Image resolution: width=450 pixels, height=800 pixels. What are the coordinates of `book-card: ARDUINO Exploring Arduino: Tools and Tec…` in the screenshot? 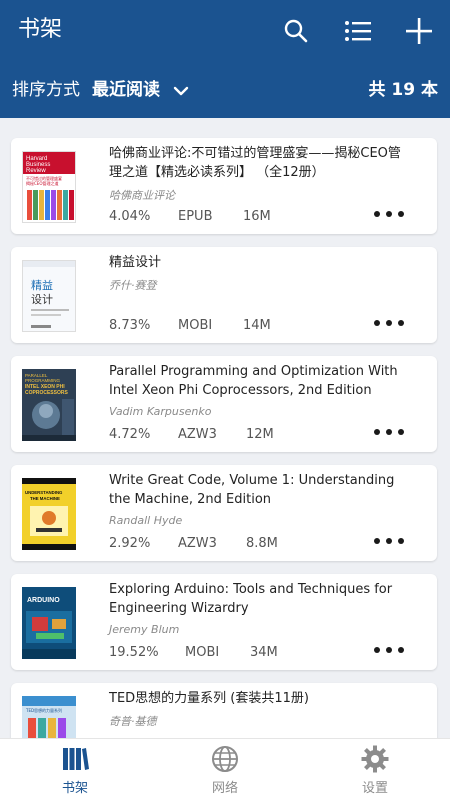 It's located at (224, 622).